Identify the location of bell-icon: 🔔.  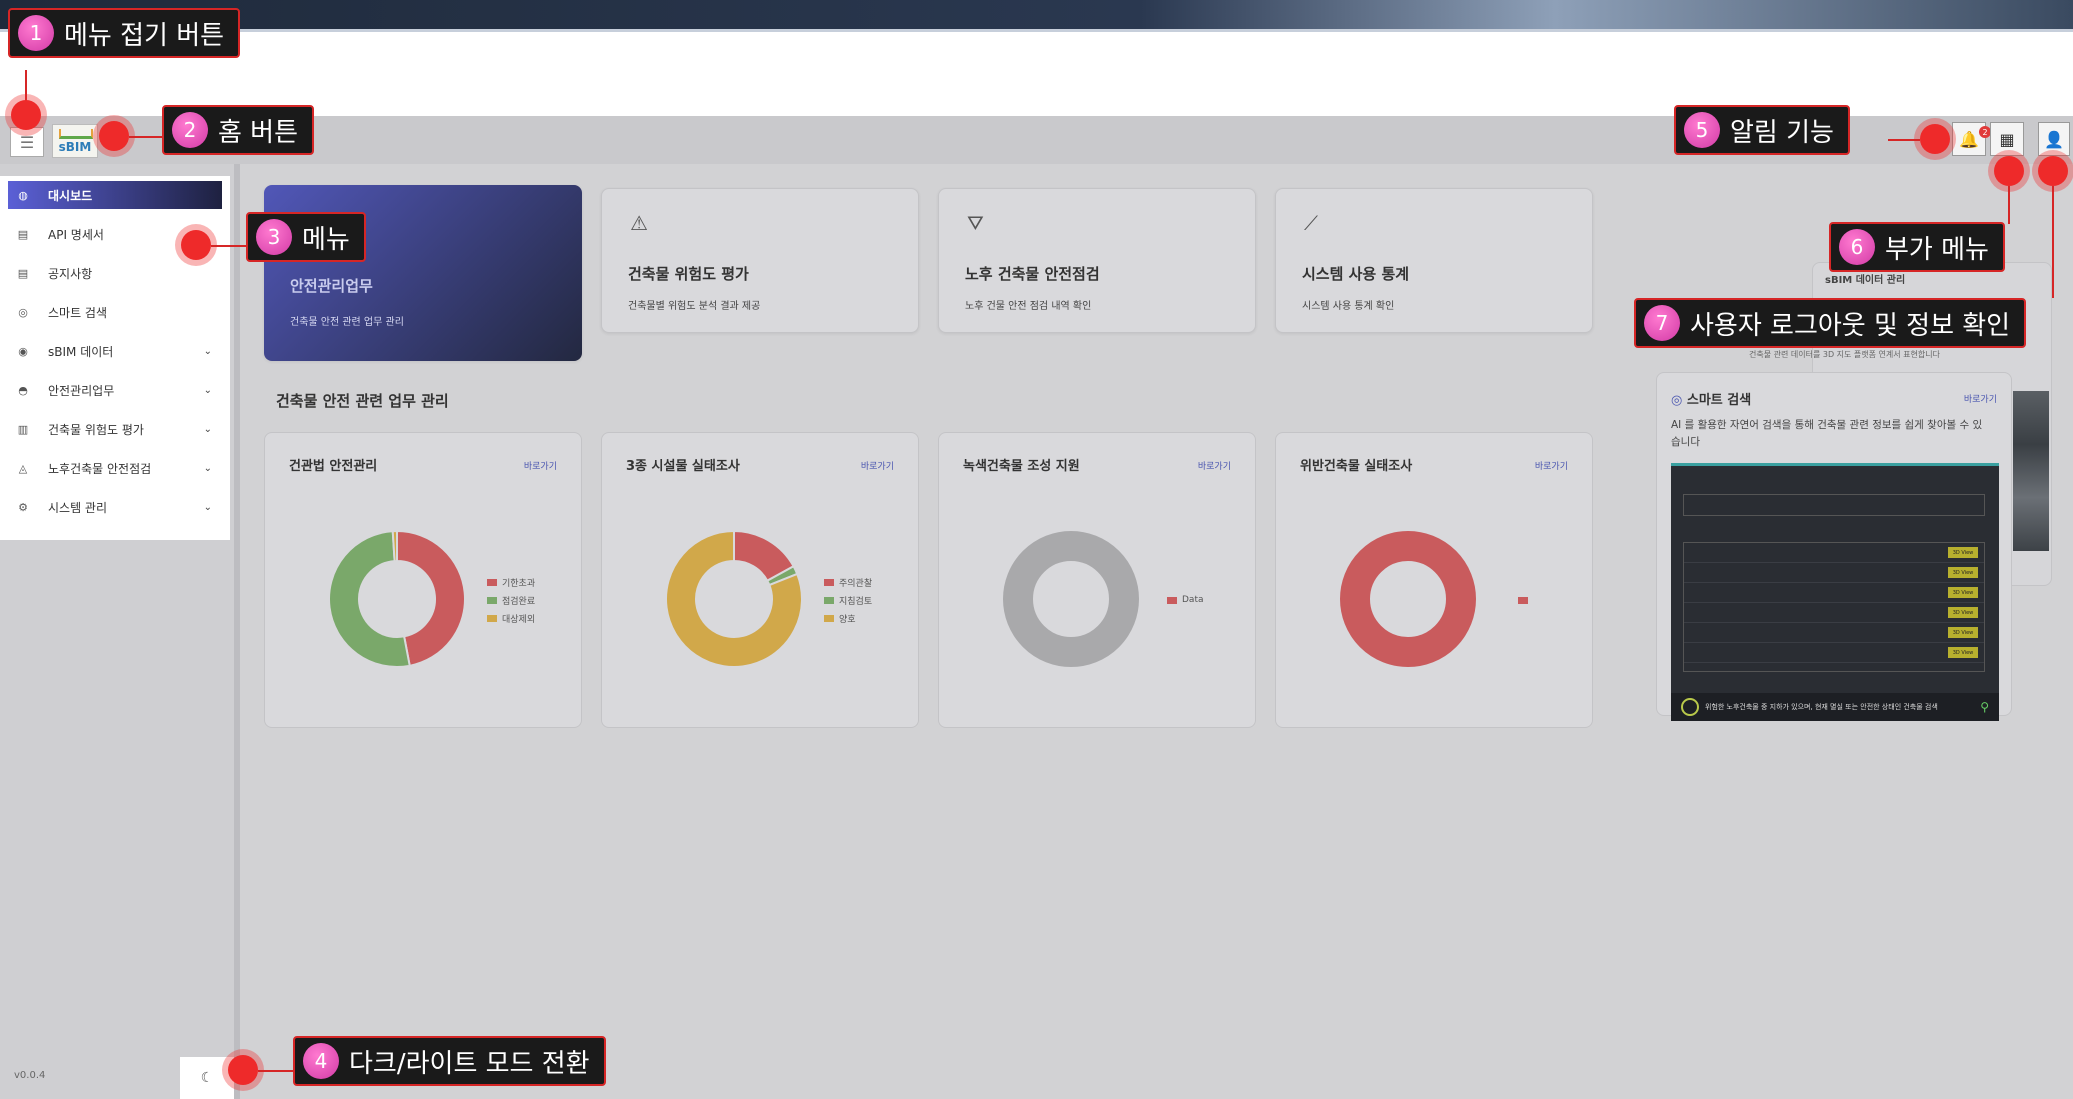
(1969, 139).